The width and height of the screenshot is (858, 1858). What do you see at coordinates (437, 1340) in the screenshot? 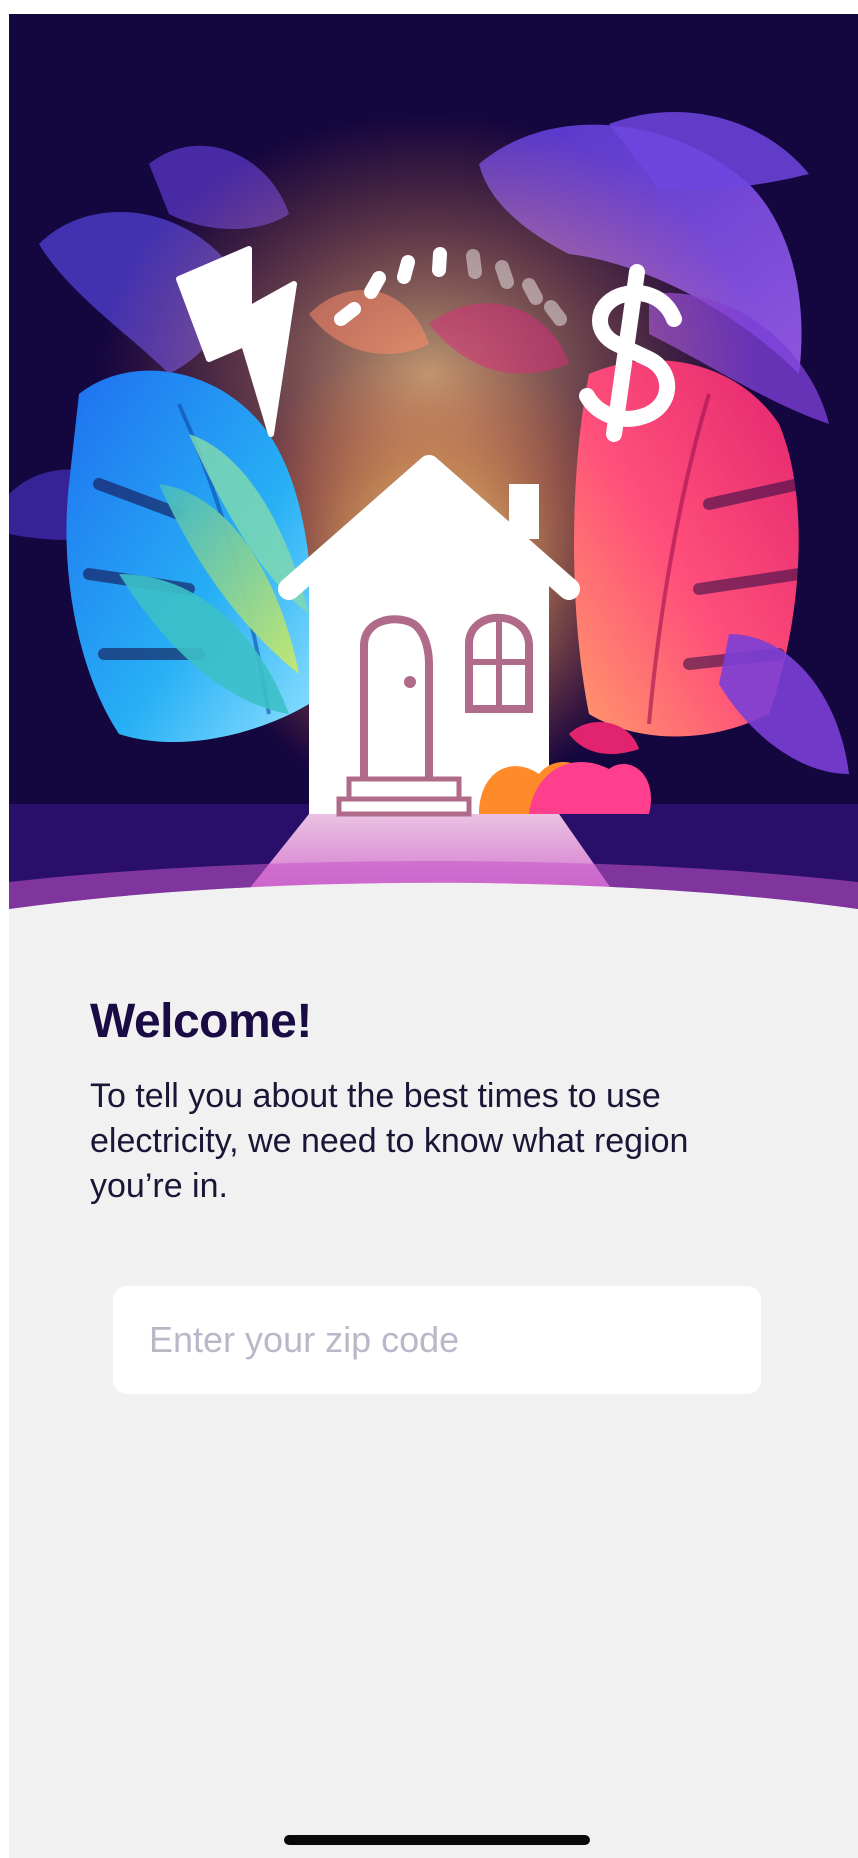
I see `zip-code-input` at bounding box center [437, 1340].